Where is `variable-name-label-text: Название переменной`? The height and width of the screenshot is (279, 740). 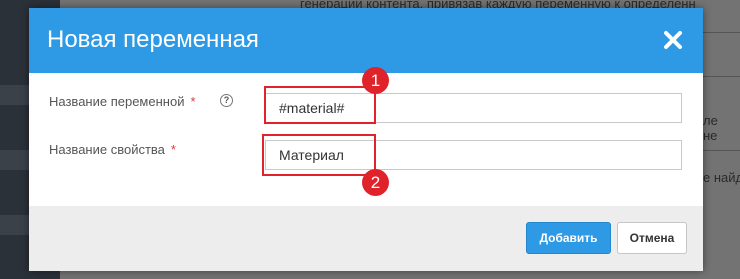
variable-name-label-text: Название переменной is located at coordinates (117, 101).